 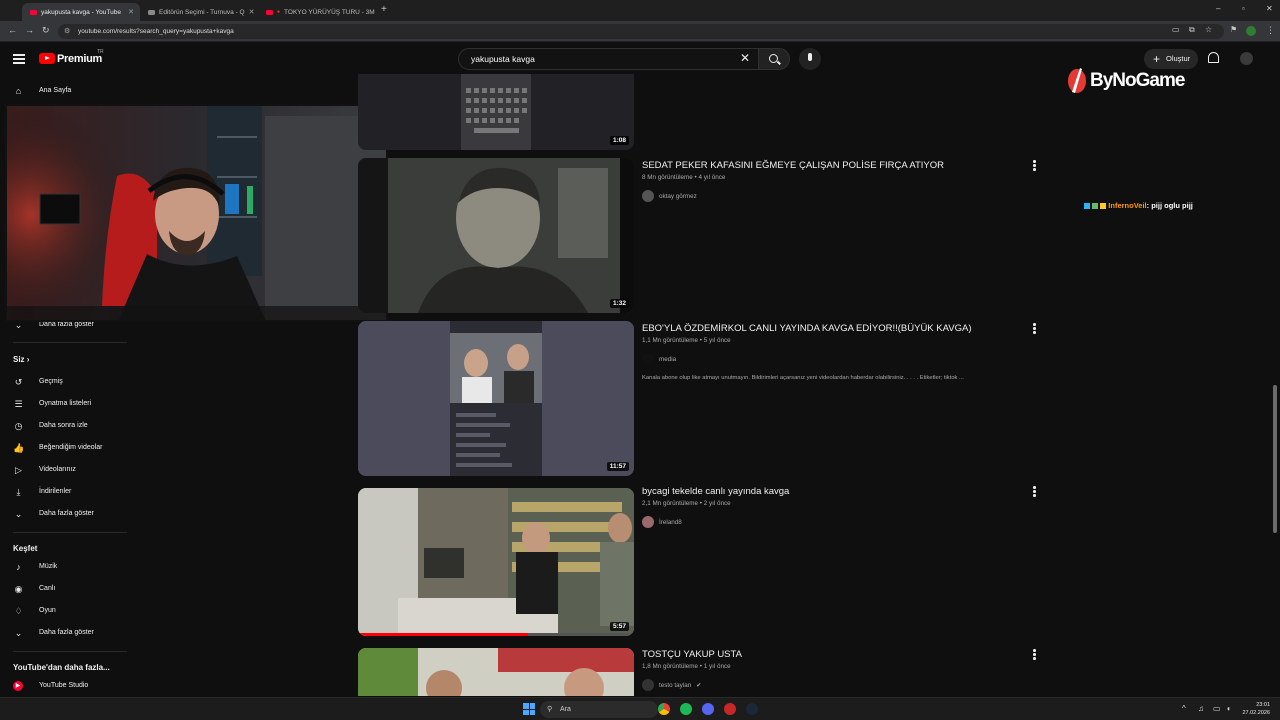 What do you see at coordinates (64, 590) in the screenshot?
I see `sidebar-item-live: ◉ Canlı` at bounding box center [64, 590].